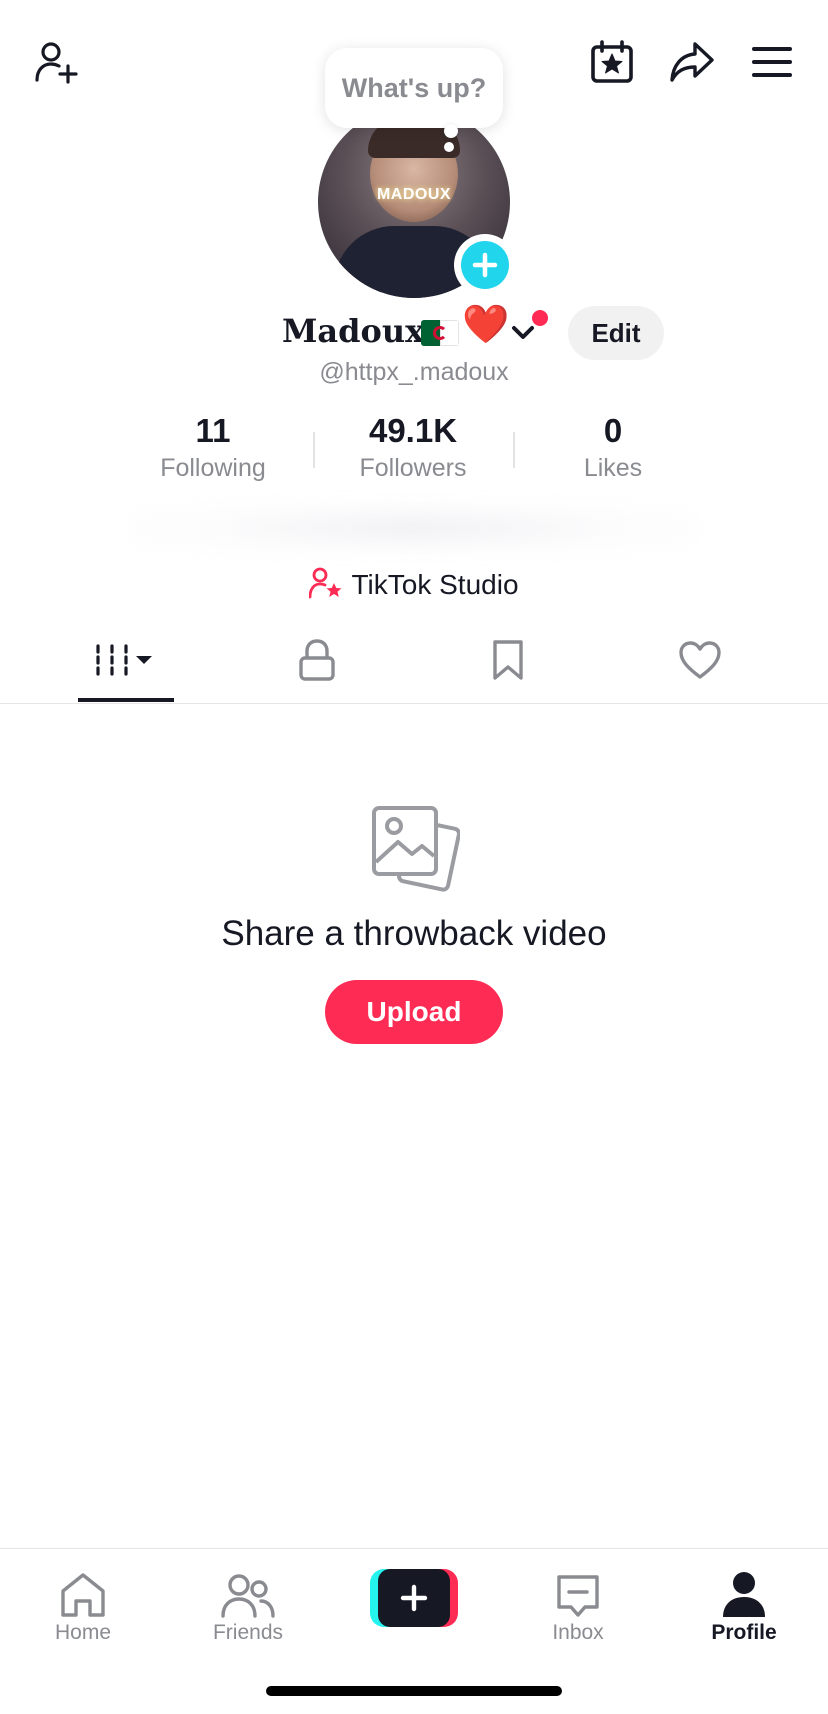 This screenshot has width=828, height=1714. I want to click on add-story-button, so click(485, 265).